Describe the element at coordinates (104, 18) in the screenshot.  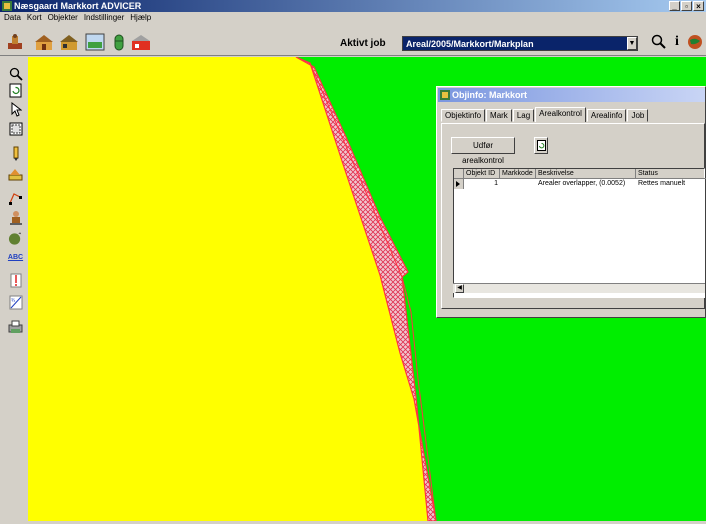
I see `menu-indstillinger: Indstillinger` at that location.